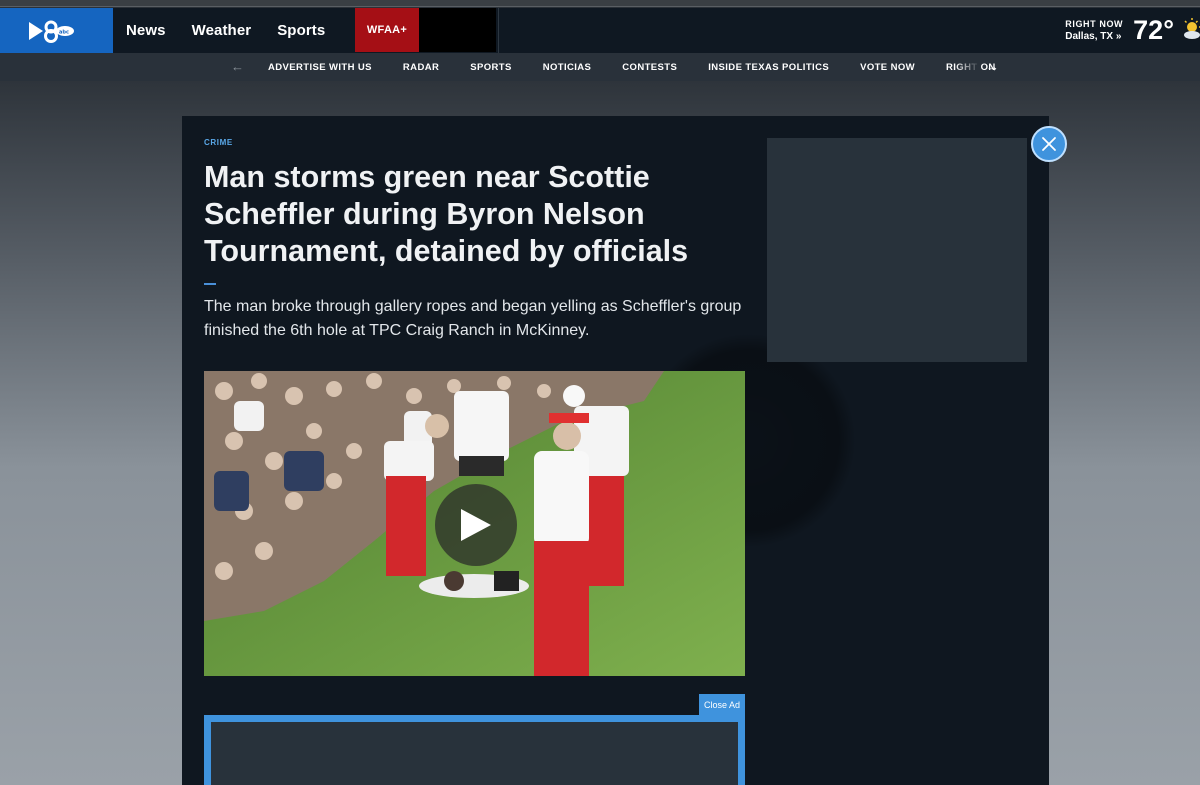  What do you see at coordinates (146, 30) in the screenshot?
I see `nav-news: News` at bounding box center [146, 30].